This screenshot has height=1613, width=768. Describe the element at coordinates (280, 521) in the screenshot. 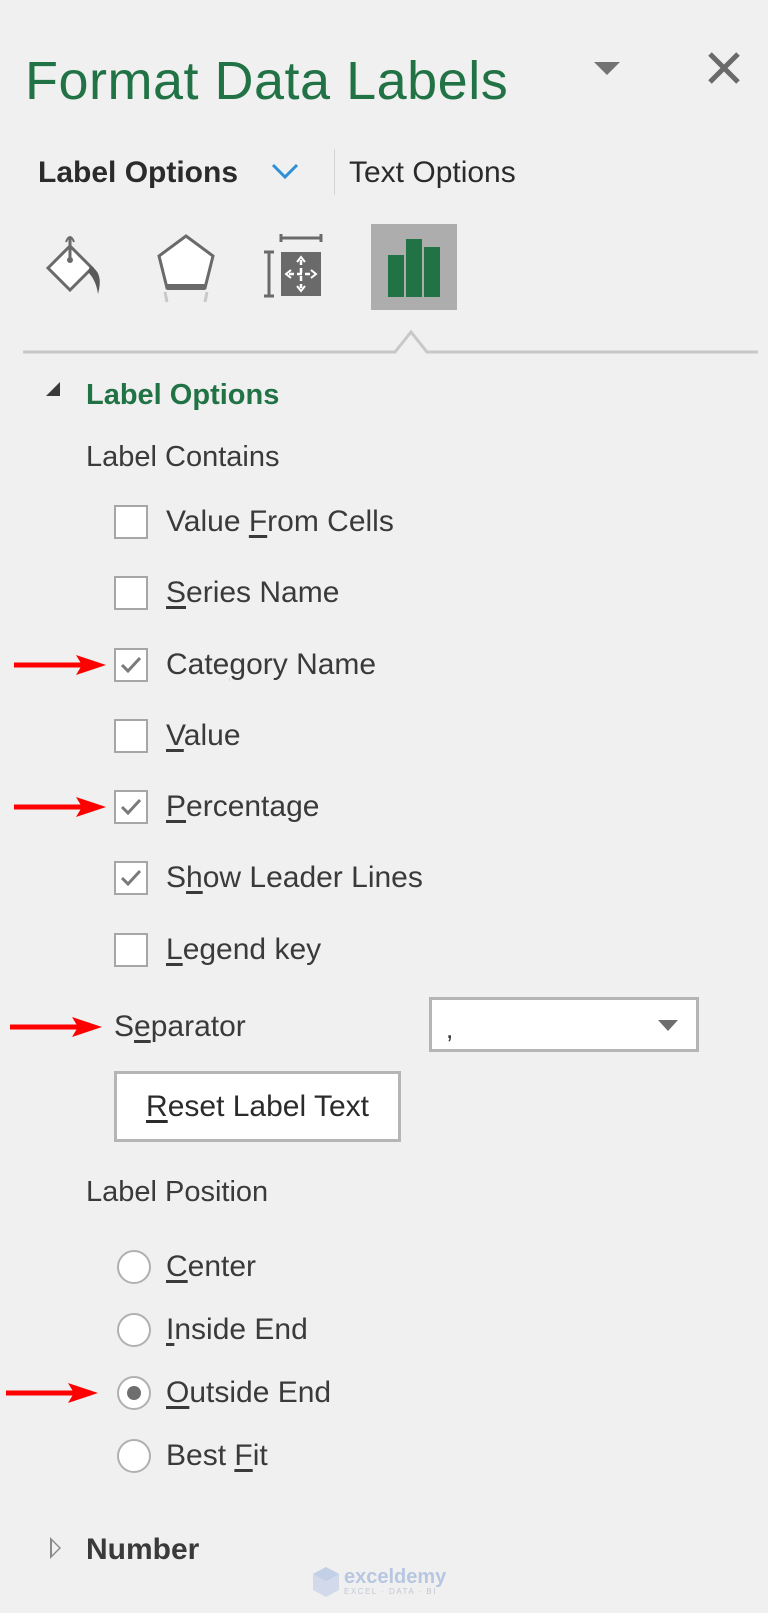

I see `checkbox-label: Value From Cells` at that location.